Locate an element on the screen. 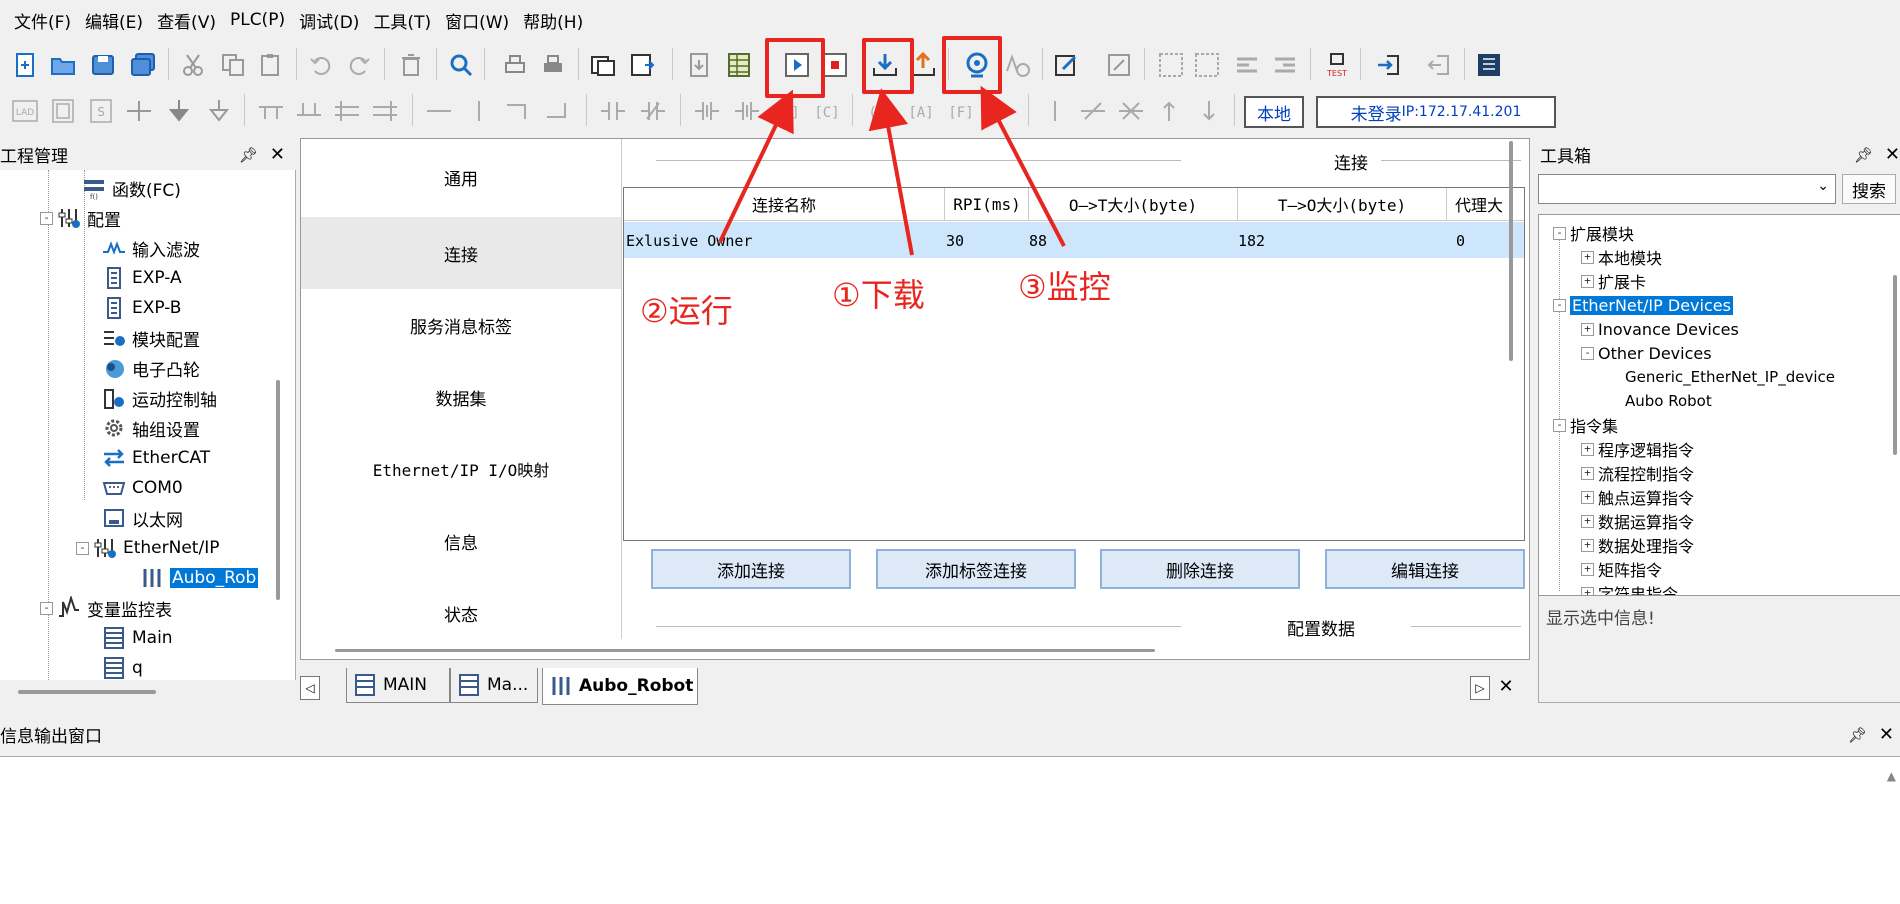  annotation-download: ①下载 is located at coordinates (878, 295).